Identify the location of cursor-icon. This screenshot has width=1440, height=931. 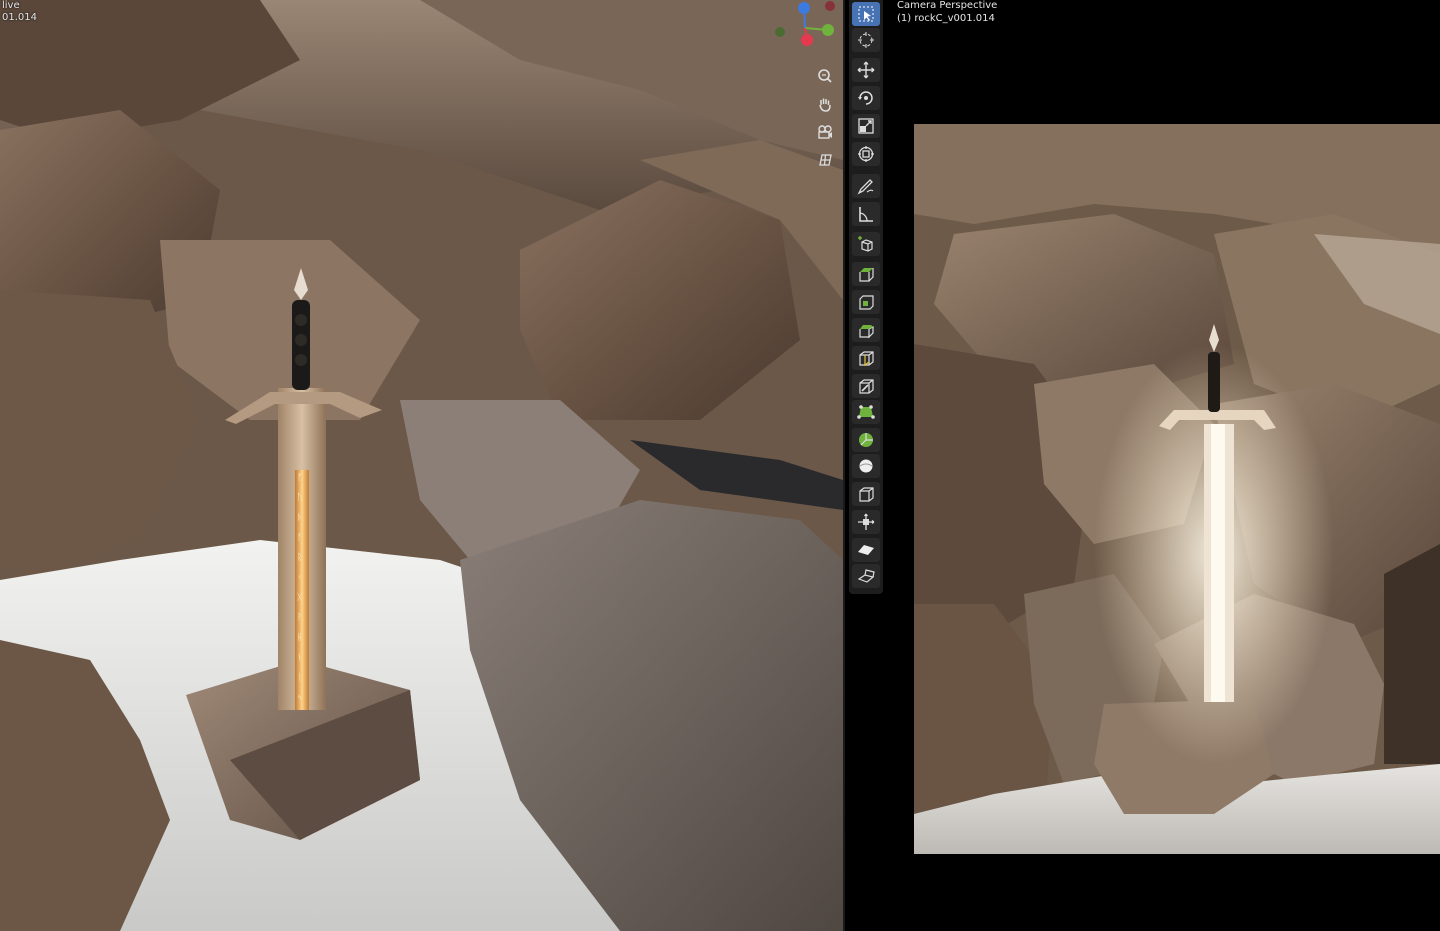
(866, 40).